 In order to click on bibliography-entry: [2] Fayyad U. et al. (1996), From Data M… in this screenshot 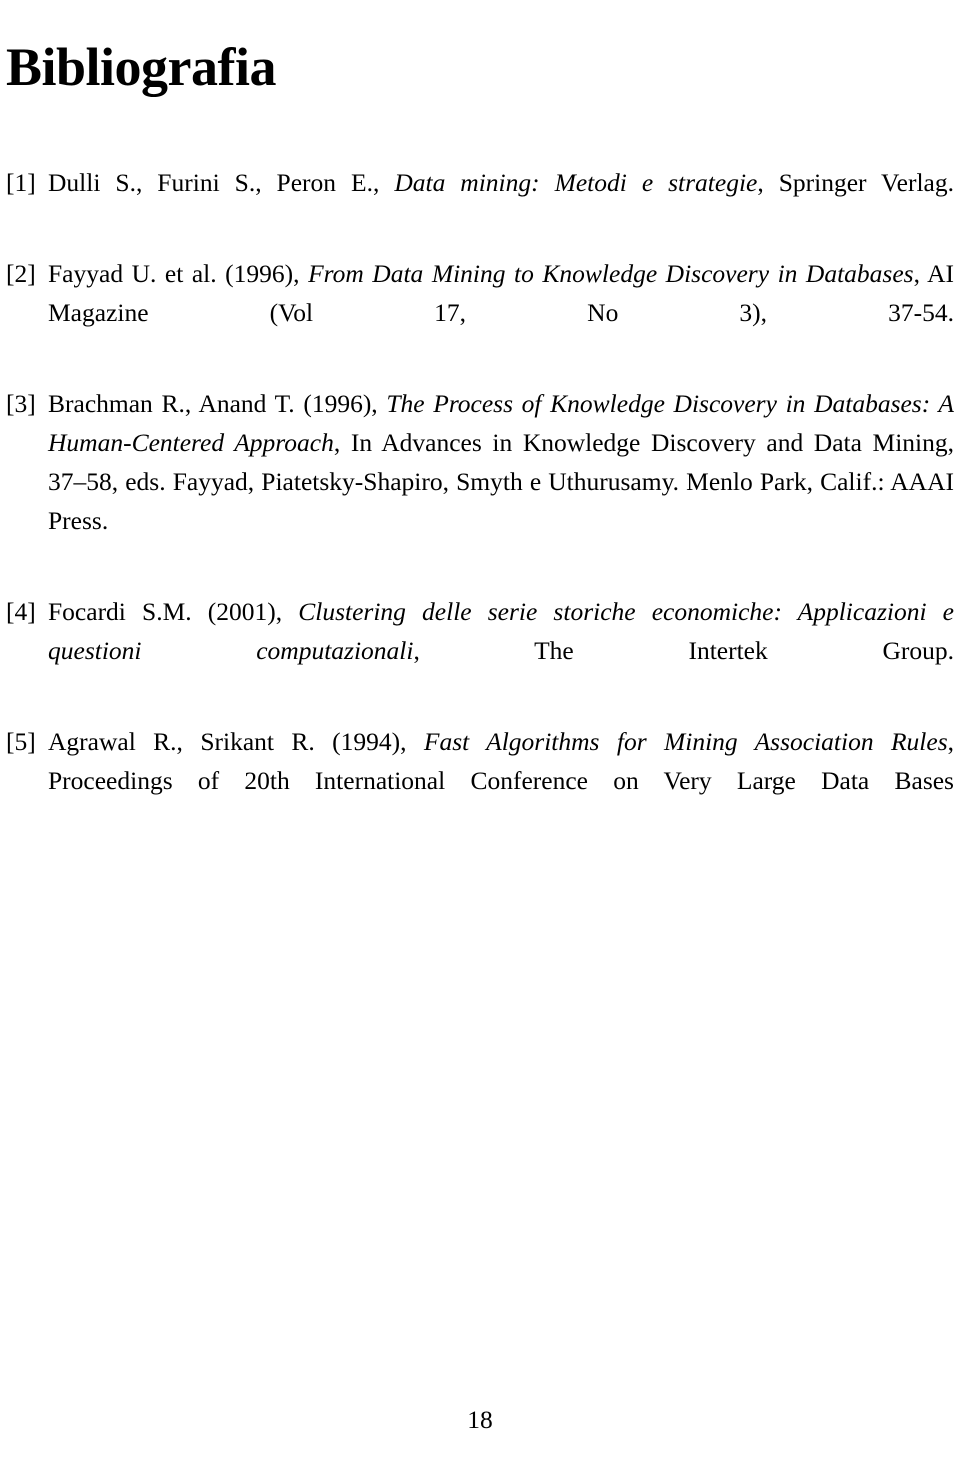, I will do `click(480, 312)`.